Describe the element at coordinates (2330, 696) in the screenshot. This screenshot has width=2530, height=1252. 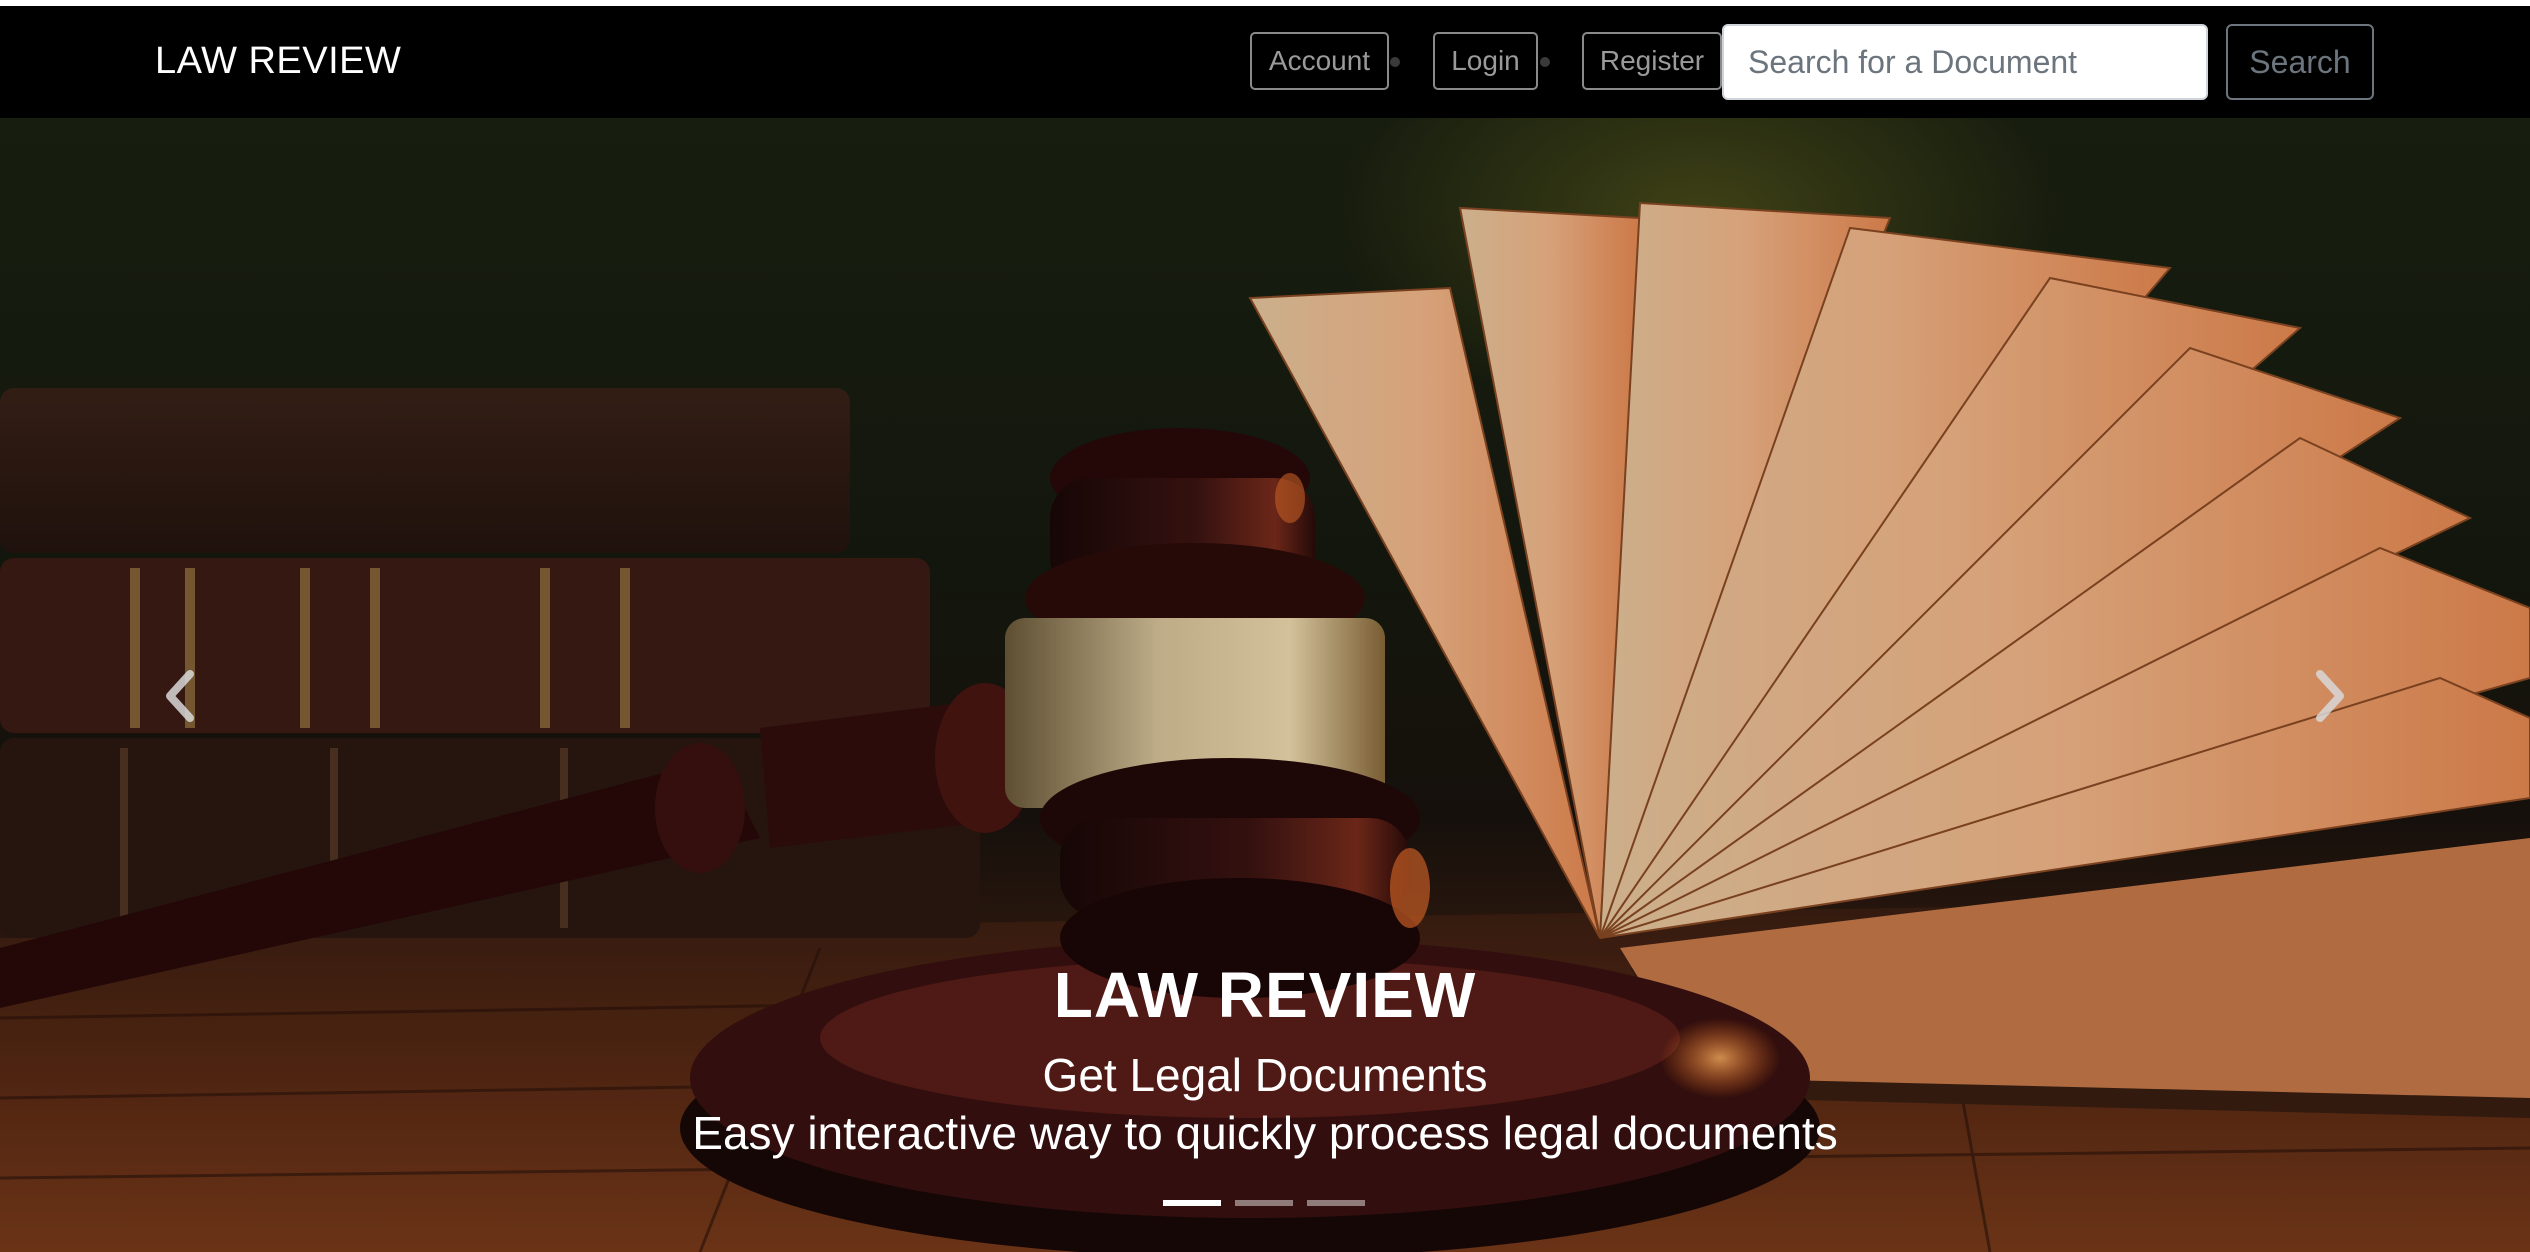
I see `chevron-right-icon` at that location.